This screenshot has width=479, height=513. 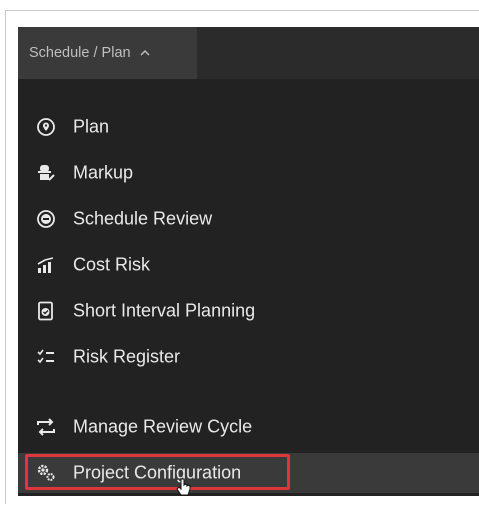 I want to click on menu-item-label: Schedule Review, so click(x=143, y=218).